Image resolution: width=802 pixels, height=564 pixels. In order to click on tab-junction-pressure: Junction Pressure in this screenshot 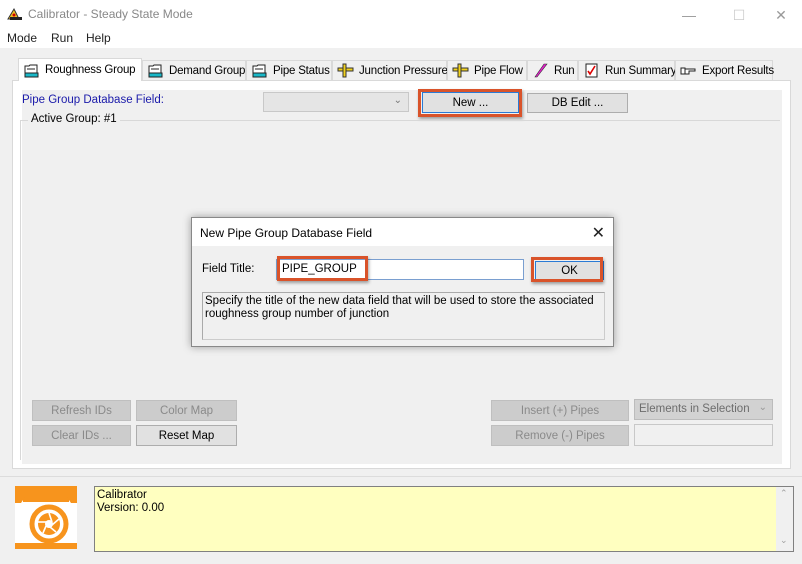, I will do `click(390, 70)`.